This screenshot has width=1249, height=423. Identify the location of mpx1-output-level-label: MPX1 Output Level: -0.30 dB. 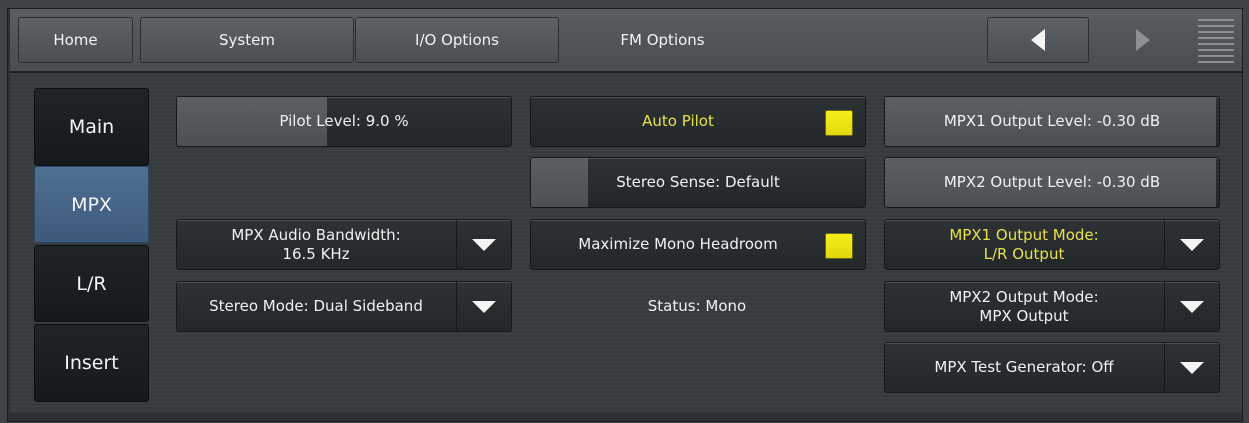
(1052, 121).